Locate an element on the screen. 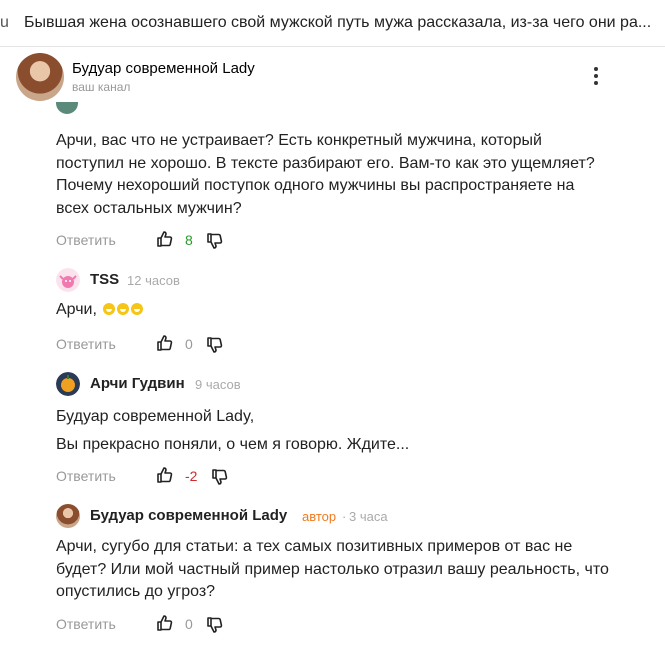 This screenshot has width=665, height=648. comment-time: 9 часов is located at coordinates (218, 384).